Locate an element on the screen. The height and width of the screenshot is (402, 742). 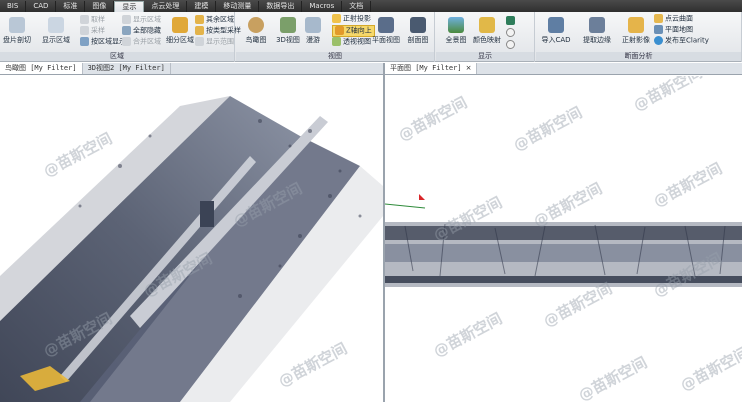
ortho-proj-icon is located at coordinates (336, 18).